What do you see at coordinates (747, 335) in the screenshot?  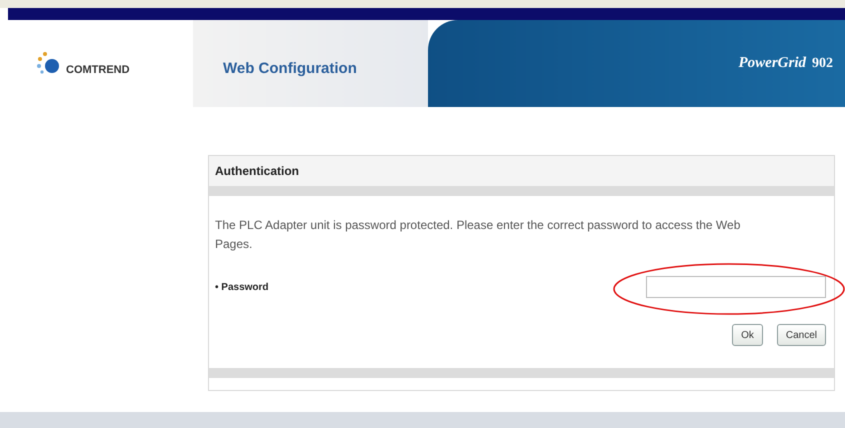 I see `ok-button: Ok` at bounding box center [747, 335].